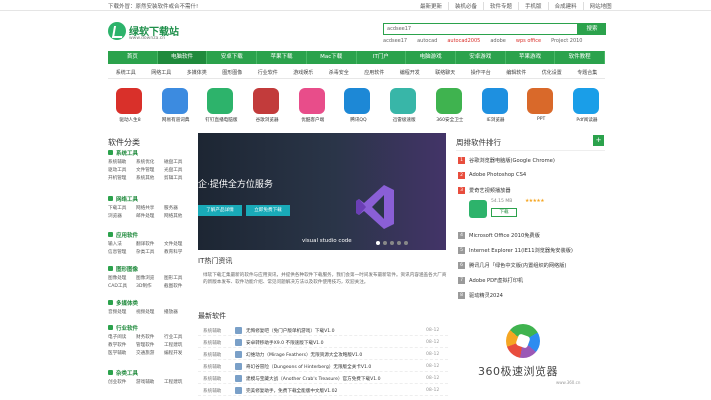 The height and width of the screenshot is (400, 711). Describe the element at coordinates (122, 278) in the screenshot. I see `category-link: 图像处理` at that location.